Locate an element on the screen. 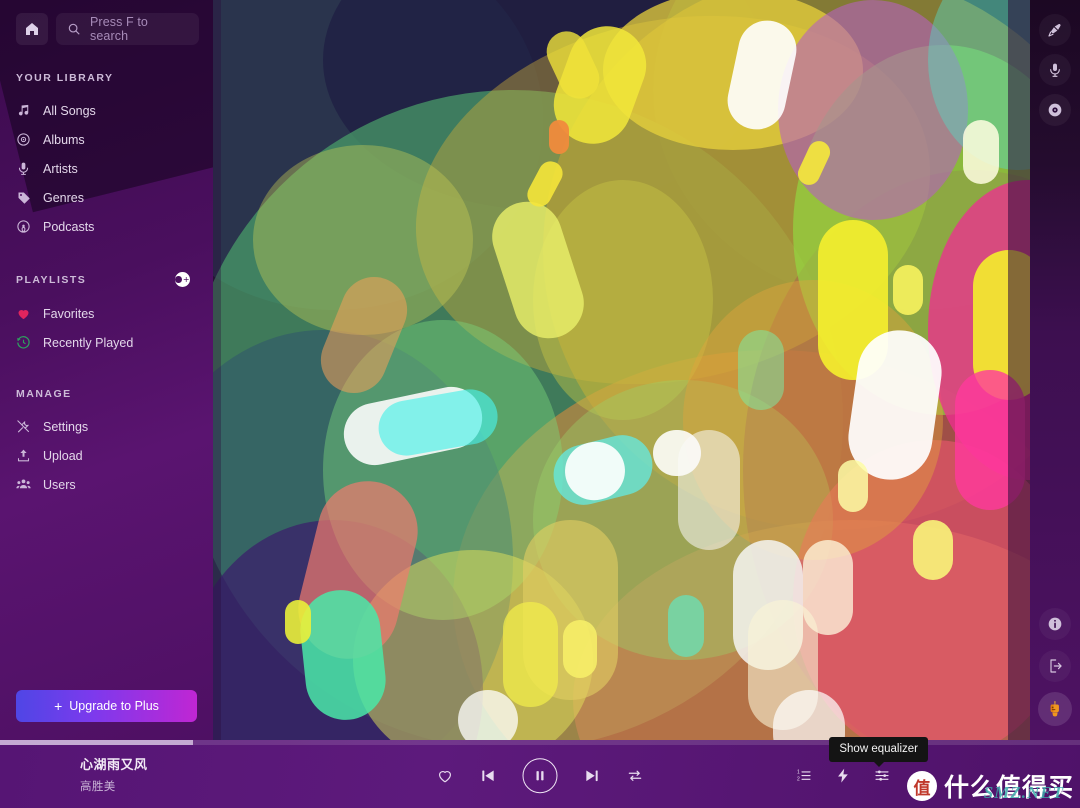 Image resolution: width=1080 pixels, height=808 pixels. sidebar-item-label: Favorites is located at coordinates (69, 313).